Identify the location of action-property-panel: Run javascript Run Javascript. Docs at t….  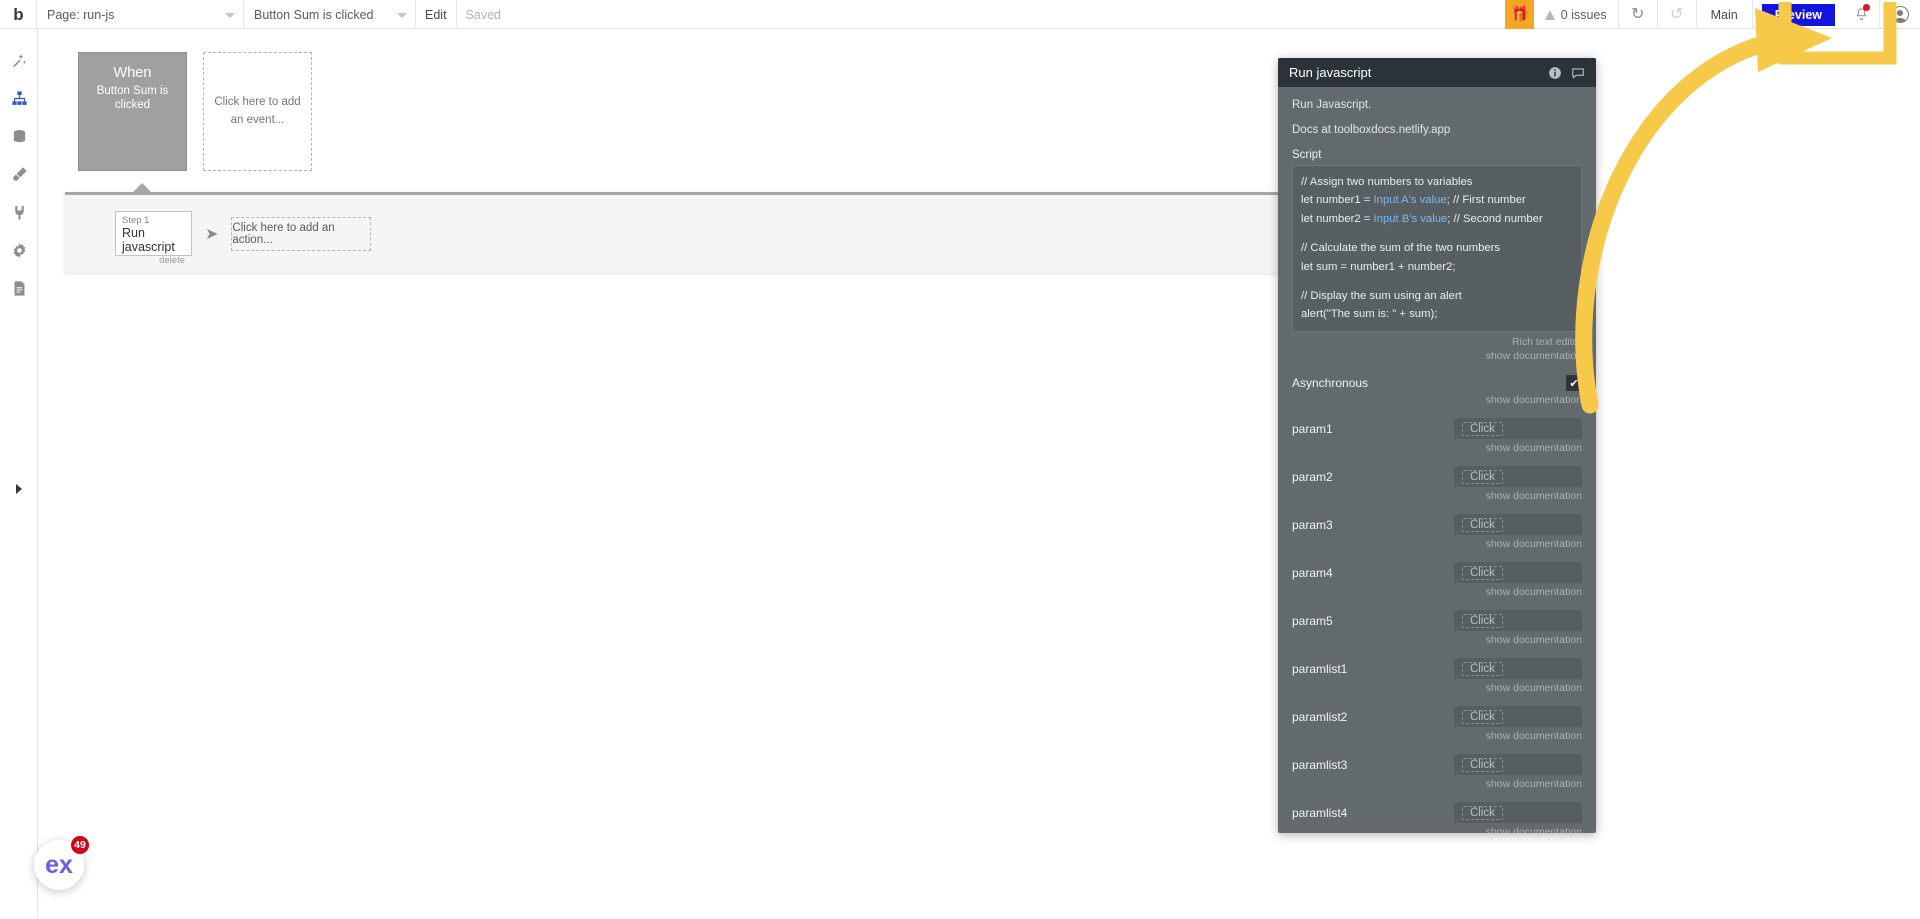
(1437, 445).